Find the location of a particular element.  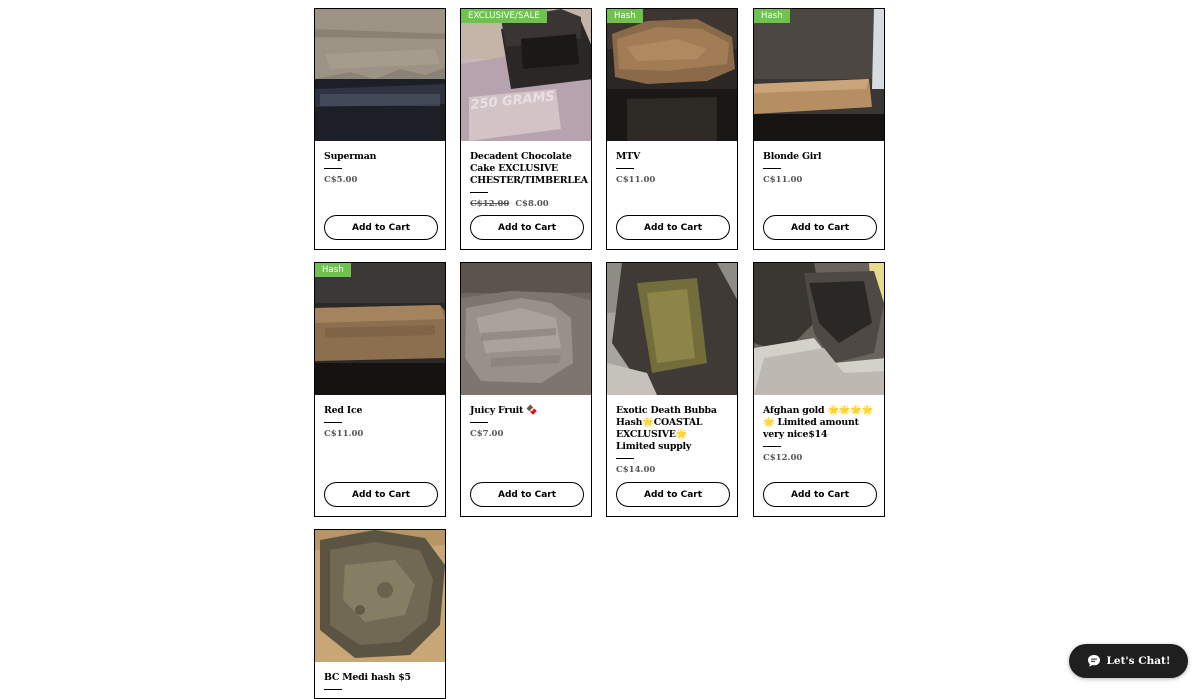

blonde-girl-hash-photo is located at coordinates (819, 75).